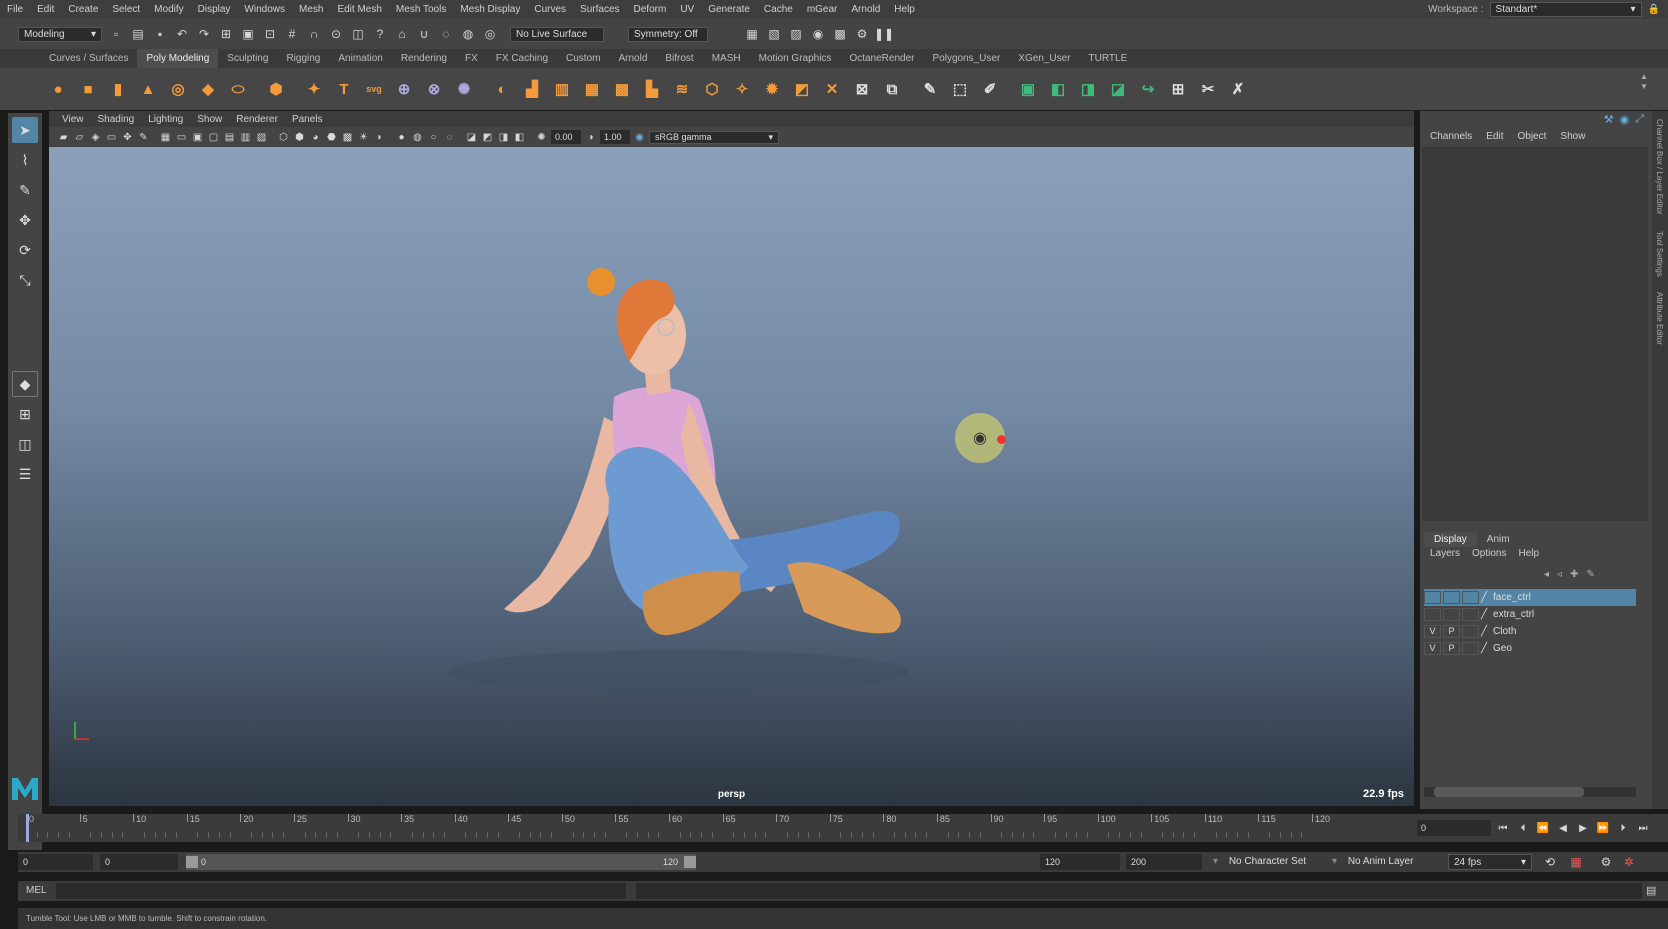  Describe the element at coordinates (1532, 136) in the screenshot. I see `channel-box-menu-object: Object` at that location.